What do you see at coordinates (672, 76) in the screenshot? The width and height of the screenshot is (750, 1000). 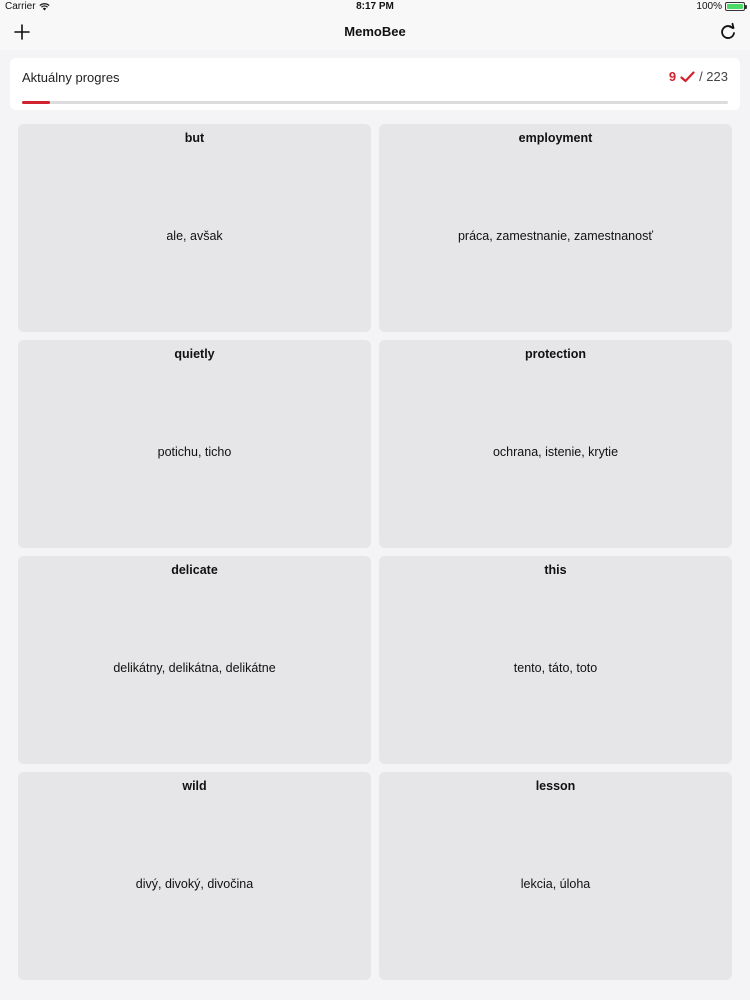 I see `done-count: 9` at bounding box center [672, 76].